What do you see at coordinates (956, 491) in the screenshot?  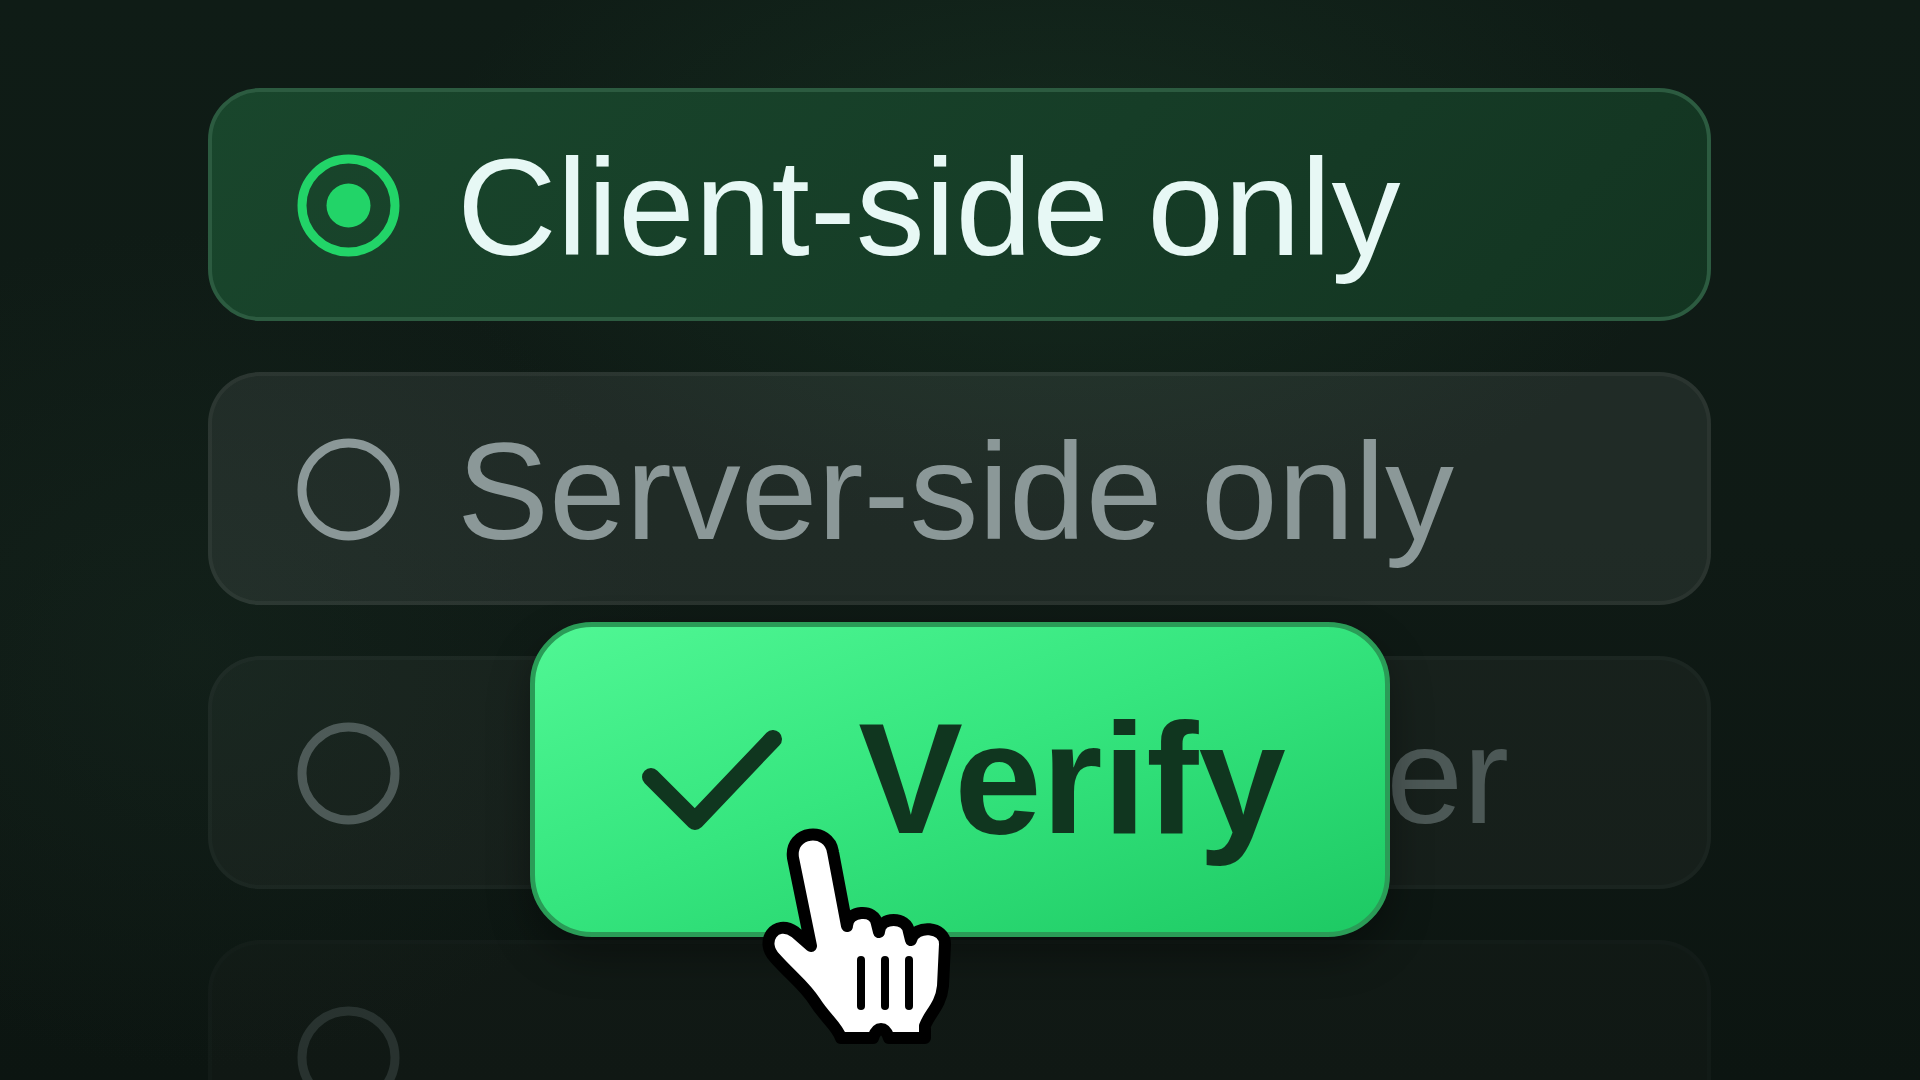 I see `option-label: Server-side only` at bounding box center [956, 491].